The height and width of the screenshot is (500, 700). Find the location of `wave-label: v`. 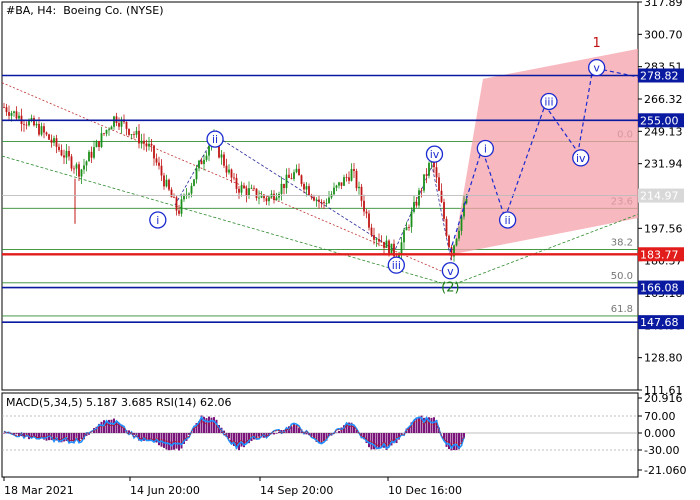

wave-label: v is located at coordinates (596, 68).